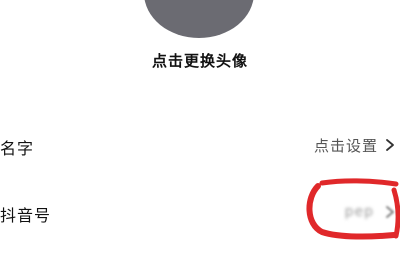 This screenshot has width=400, height=260. What do you see at coordinates (200, 60) in the screenshot?
I see `change-avatar-label: 点击更换头像` at bounding box center [200, 60].